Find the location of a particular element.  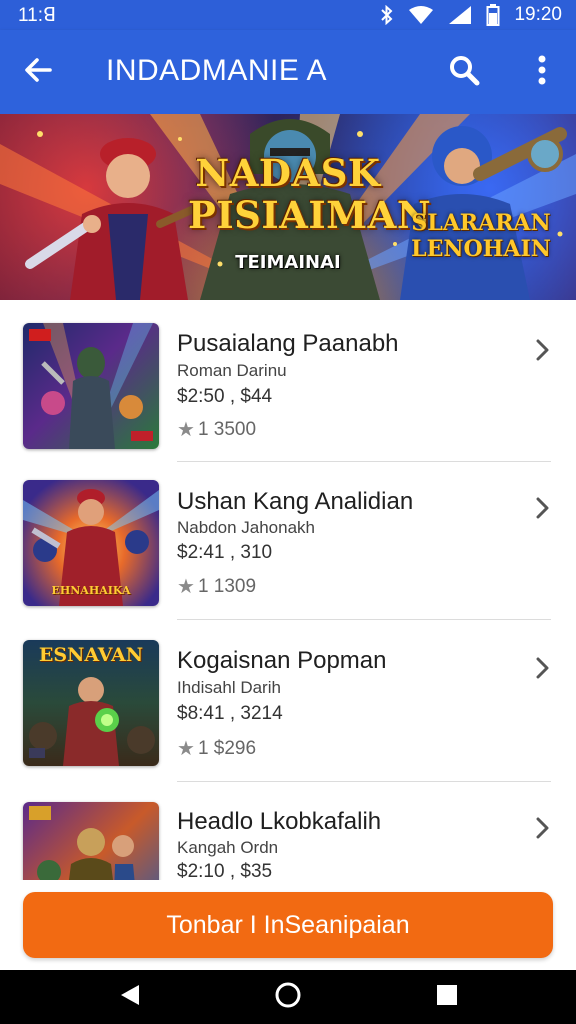

system-nav-bar is located at coordinates (288, 997).